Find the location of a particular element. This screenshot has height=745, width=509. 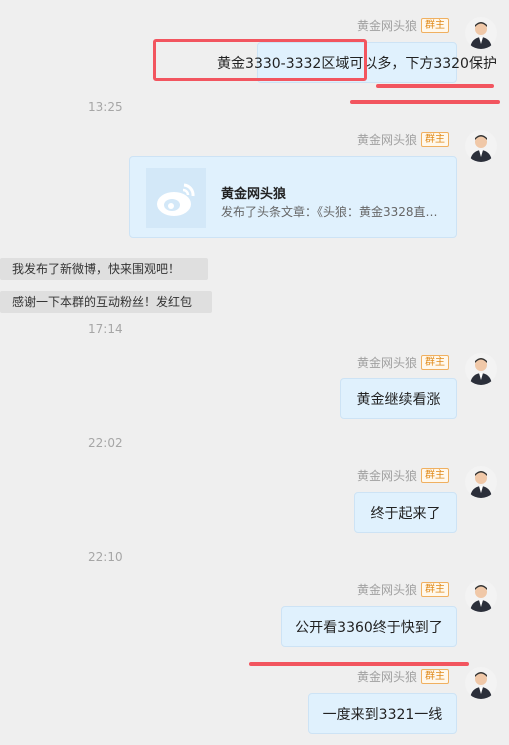

timestamp: 13:25 is located at coordinates (105, 107).